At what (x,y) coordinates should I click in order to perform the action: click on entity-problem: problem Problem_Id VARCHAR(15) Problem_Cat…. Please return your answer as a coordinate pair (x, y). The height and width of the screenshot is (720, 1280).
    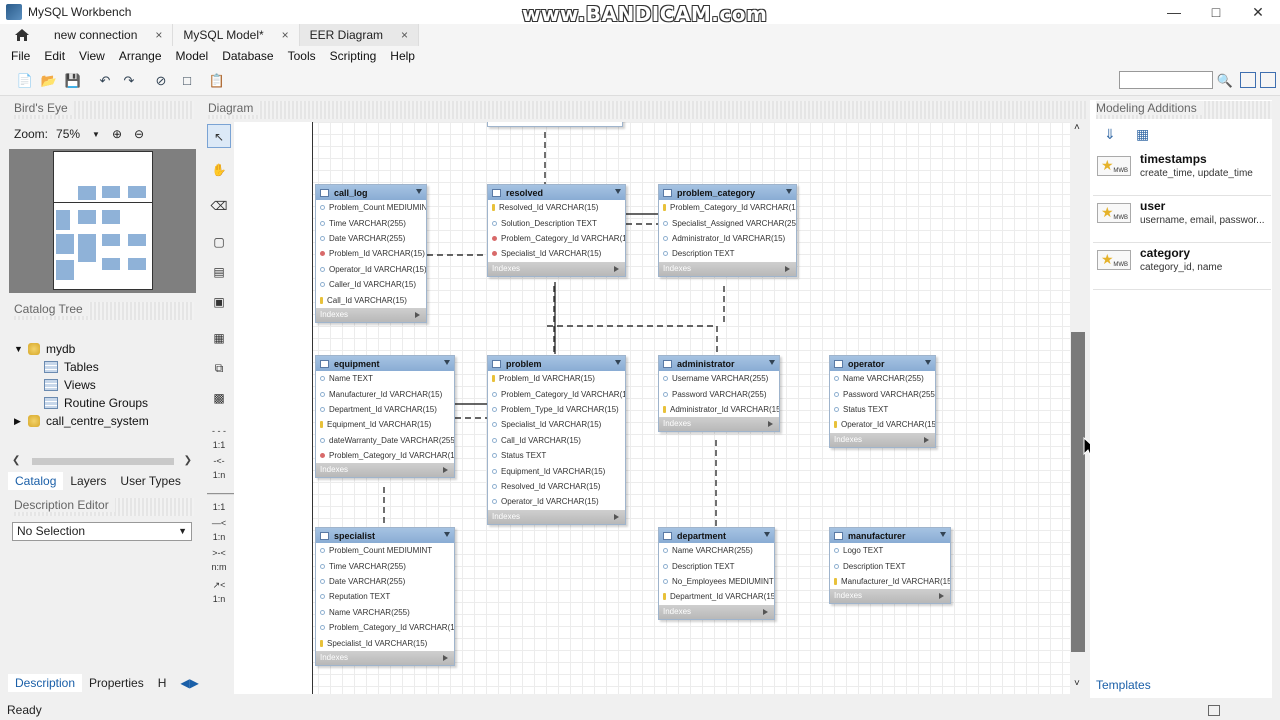
    Looking at the image, I should click on (556, 440).